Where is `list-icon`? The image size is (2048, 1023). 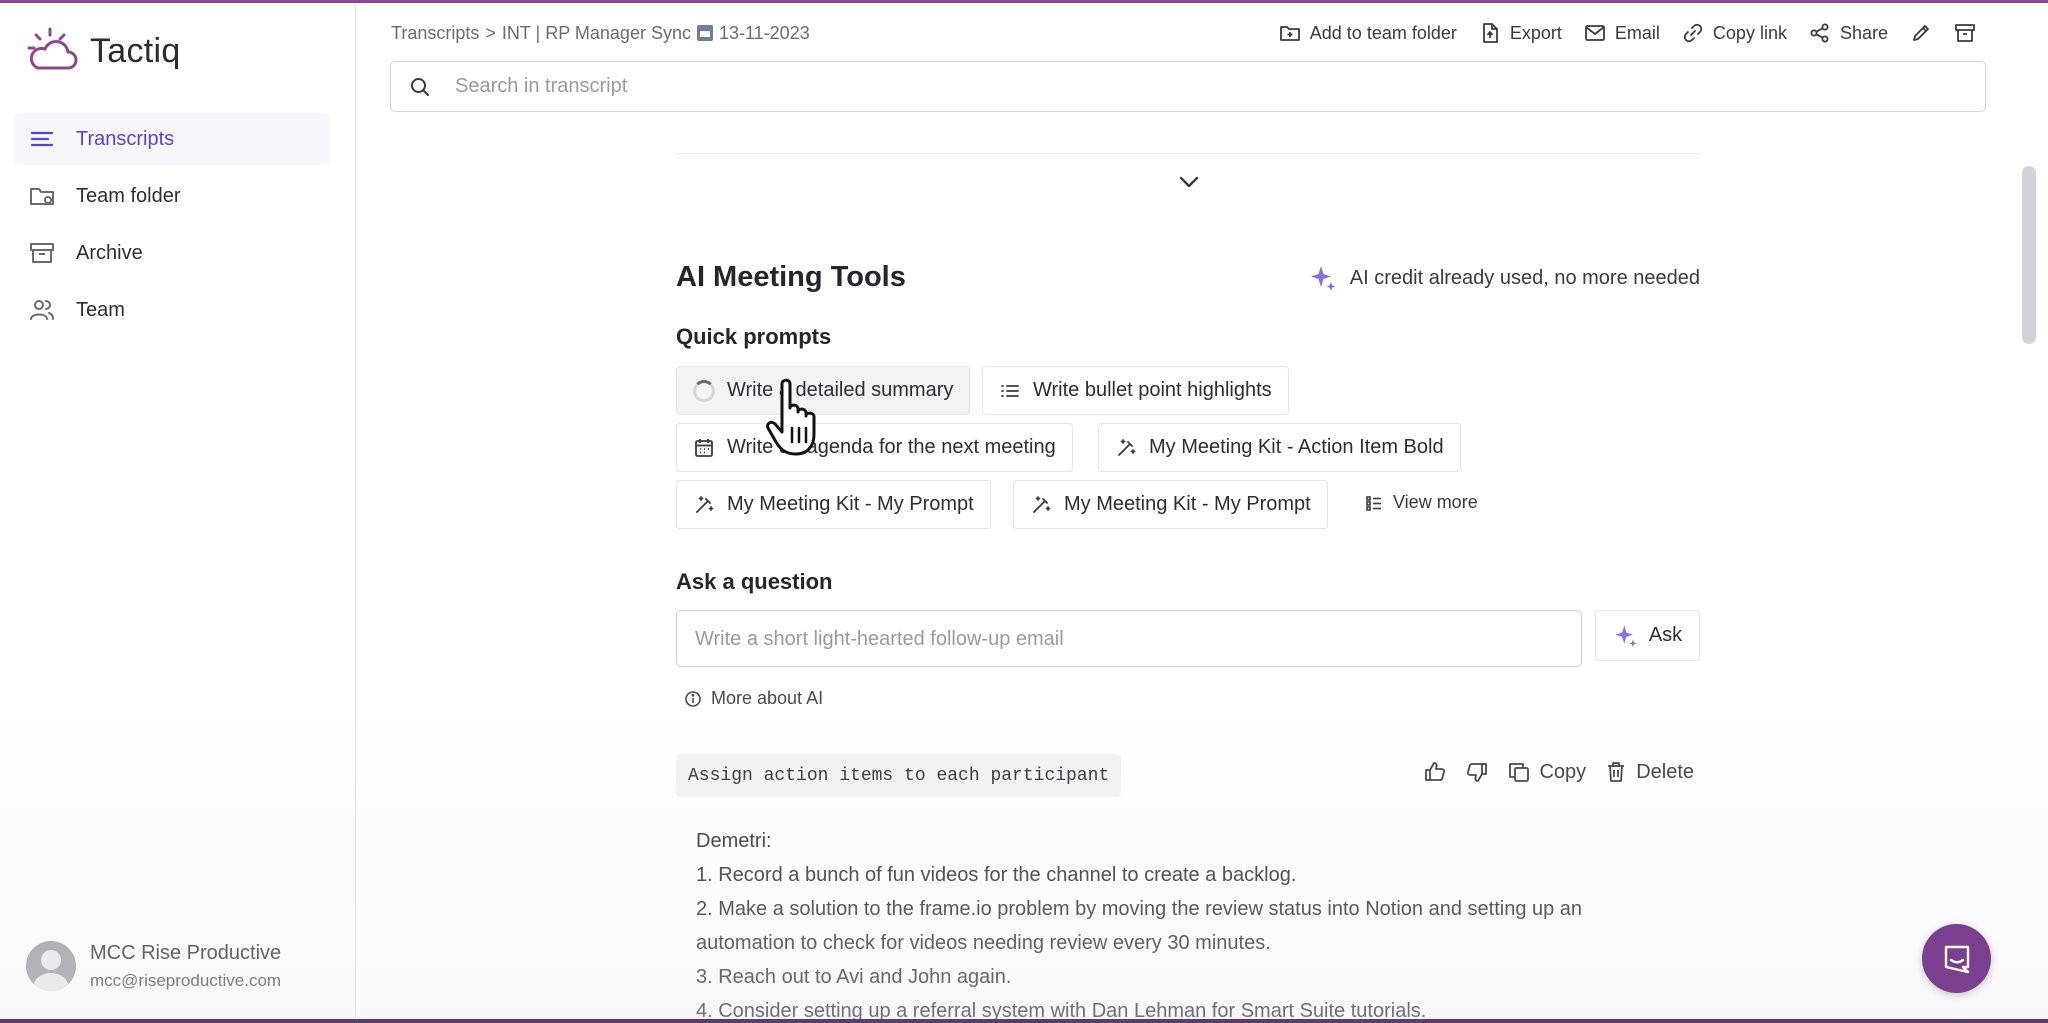
list-icon is located at coordinates (1010, 390).